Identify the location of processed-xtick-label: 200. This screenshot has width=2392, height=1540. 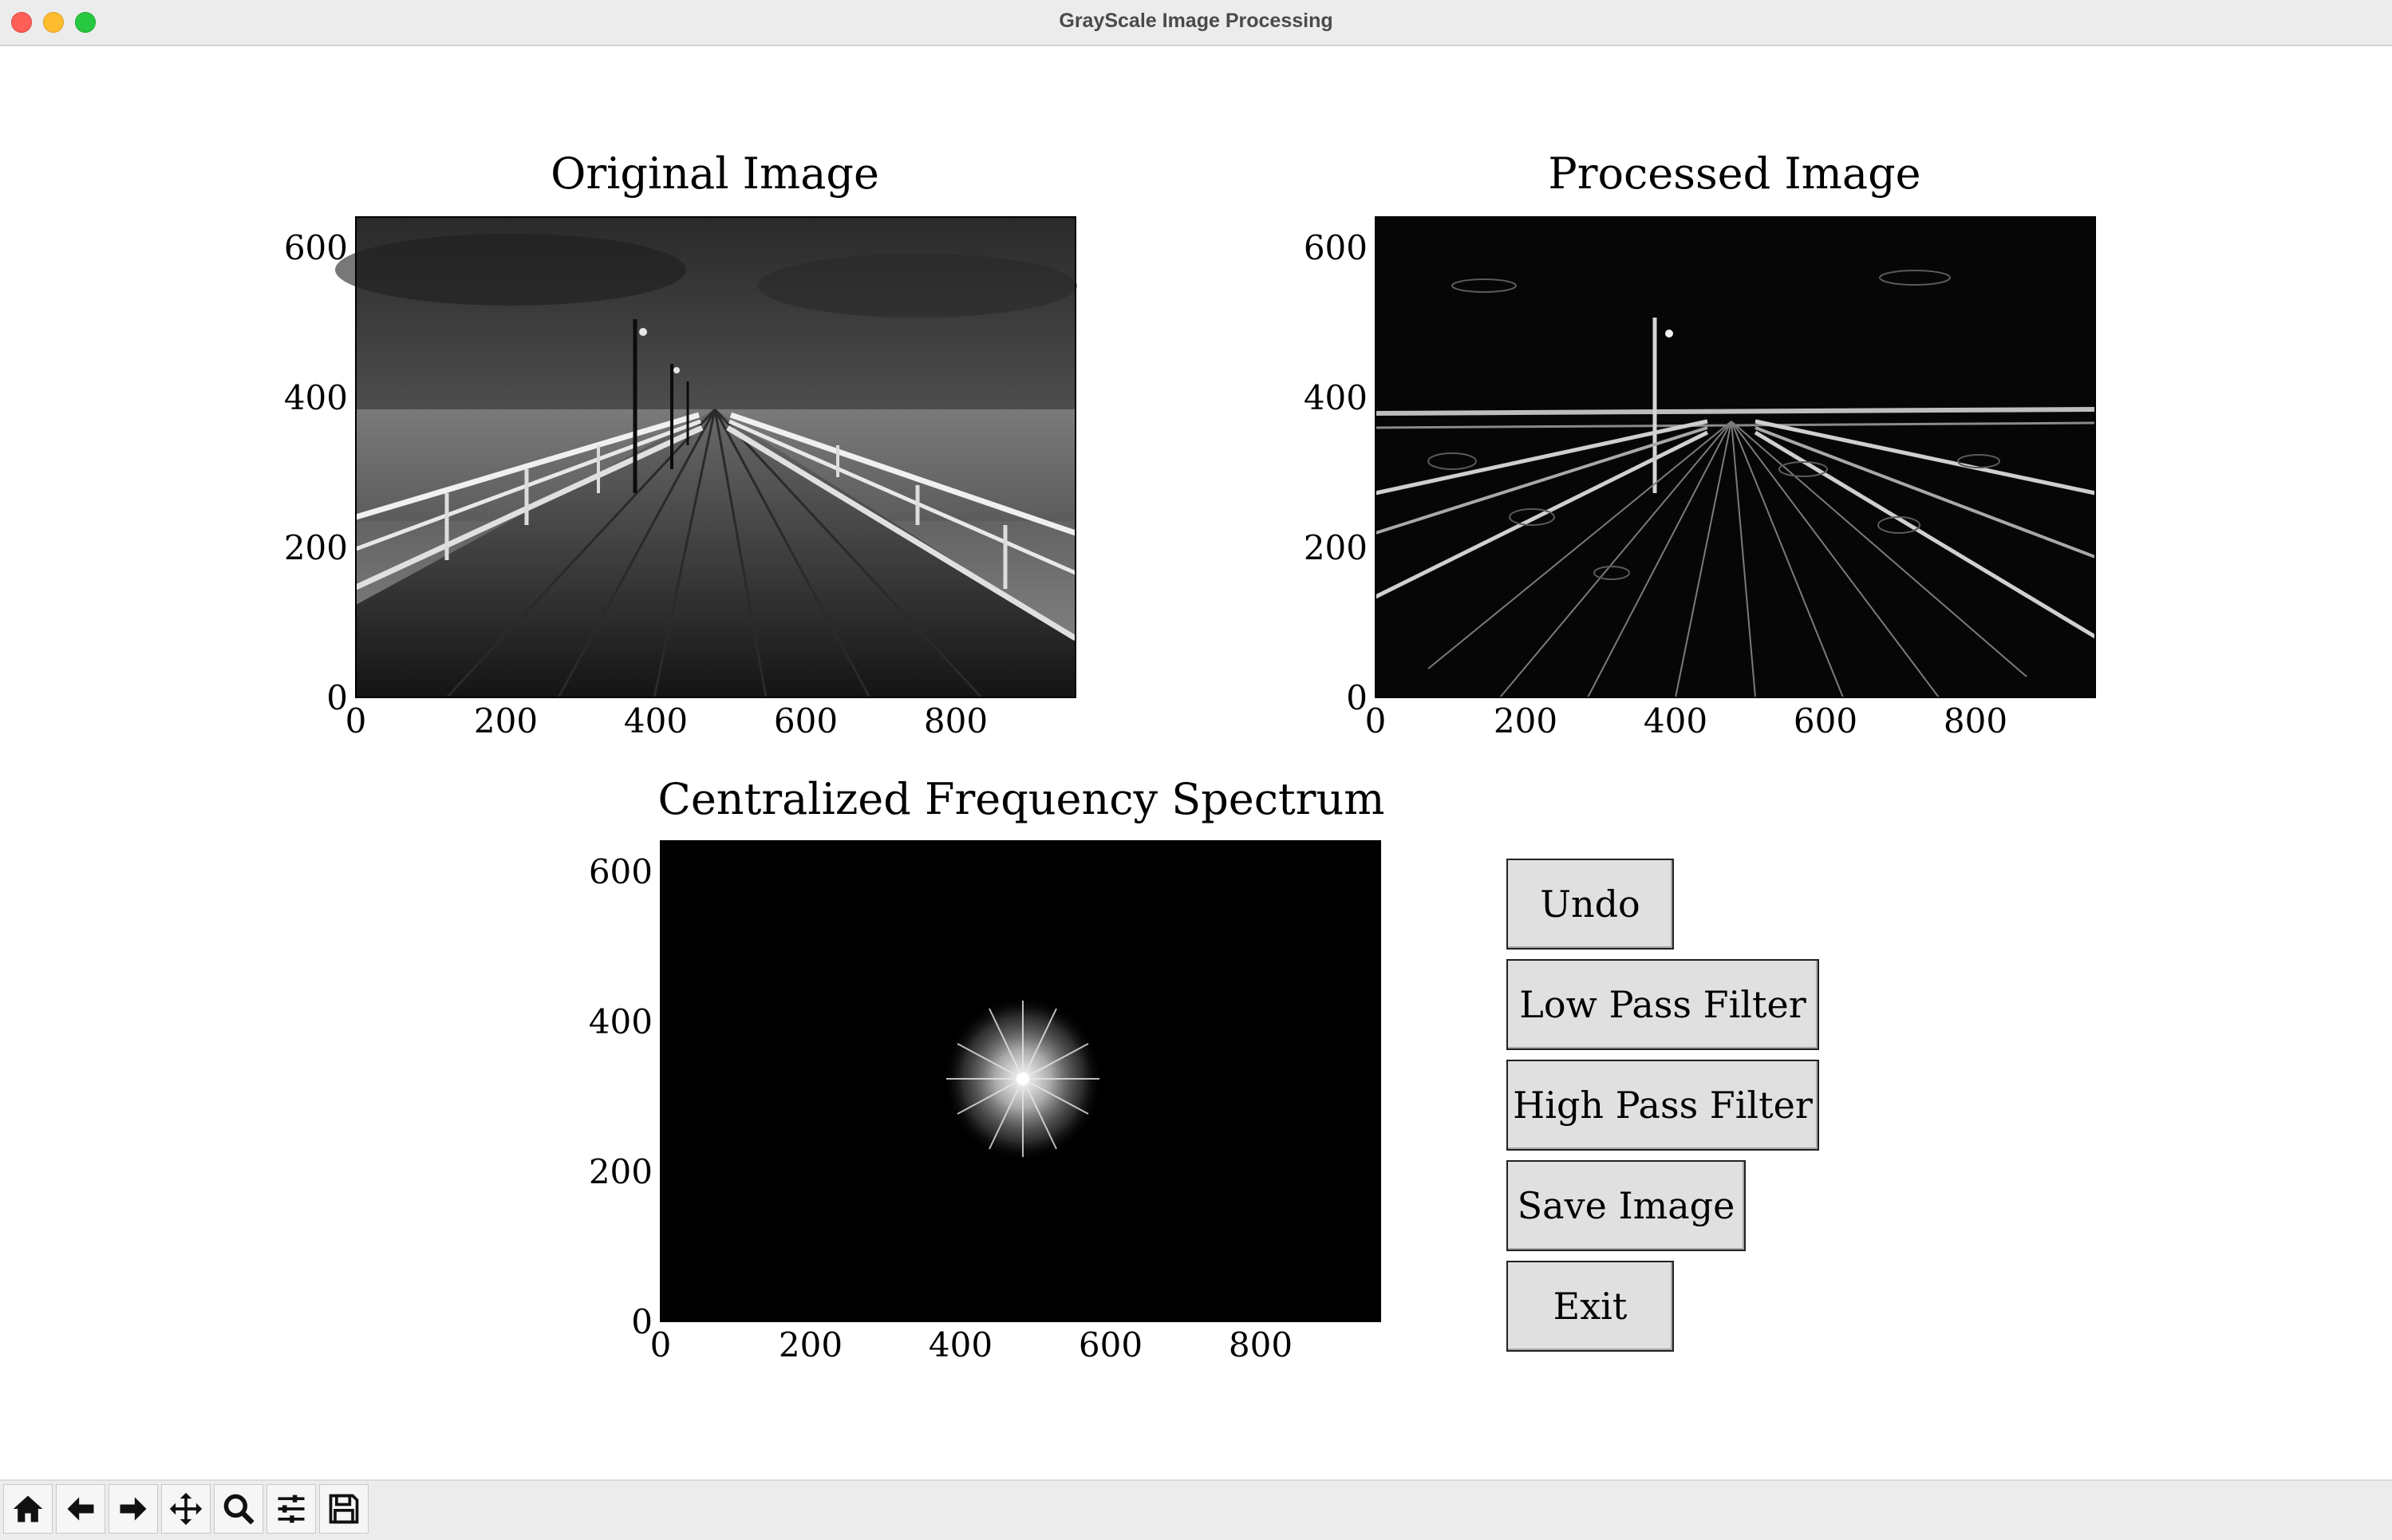
(1525, 720).